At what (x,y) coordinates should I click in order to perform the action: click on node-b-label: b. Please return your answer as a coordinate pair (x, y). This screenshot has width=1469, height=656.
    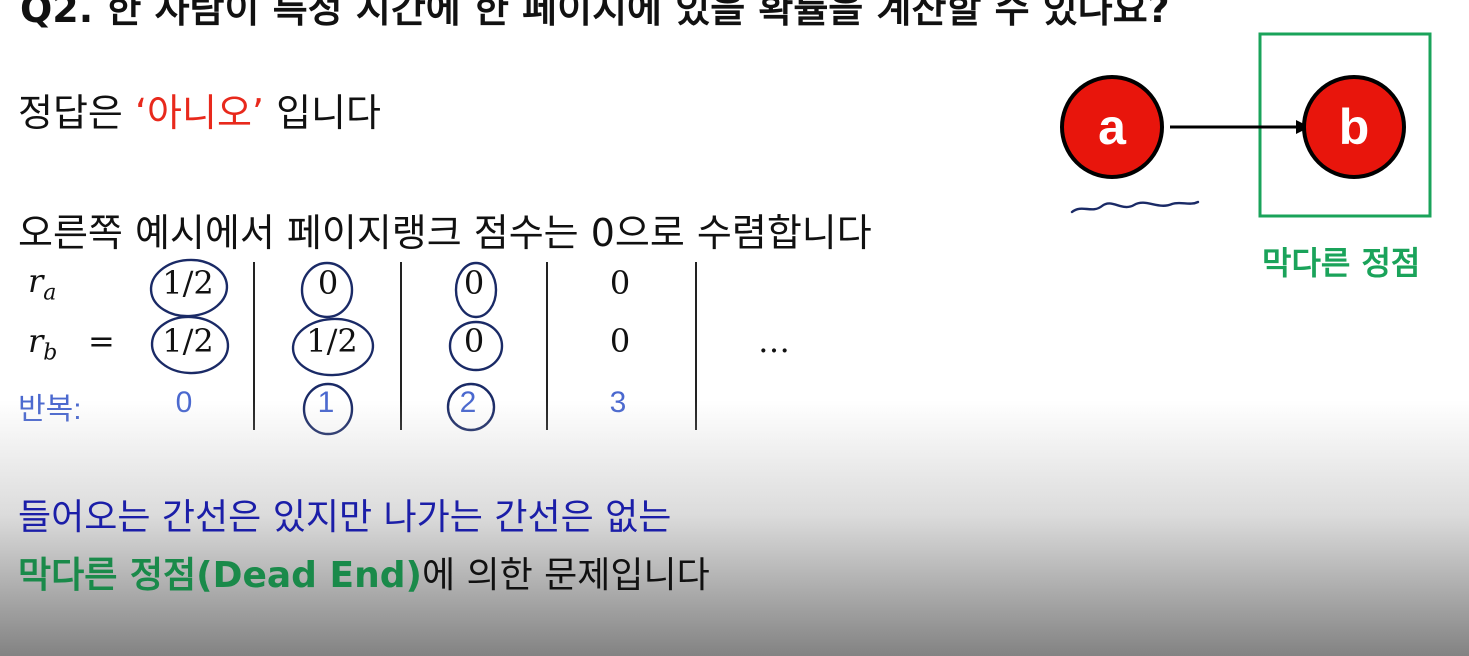
    Looking at the image, I should click on (1354, 127).